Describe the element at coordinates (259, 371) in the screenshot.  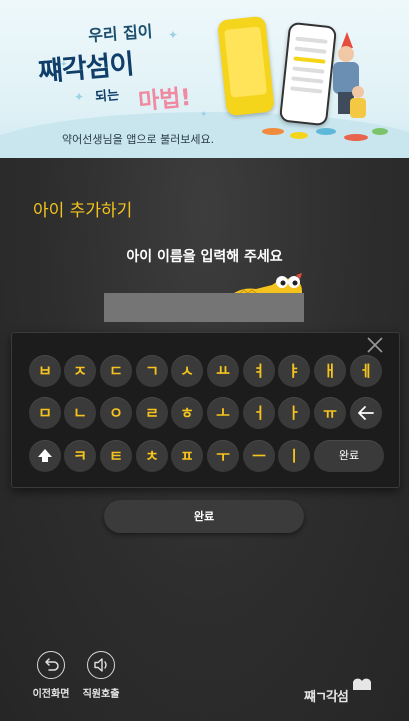
I see `key-yeo: ㅕ` at that location.